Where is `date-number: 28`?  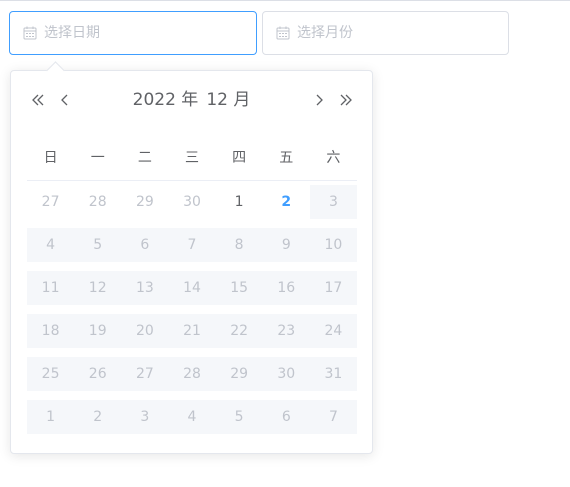 date-number: 28 is located at coordinates (97, 202).